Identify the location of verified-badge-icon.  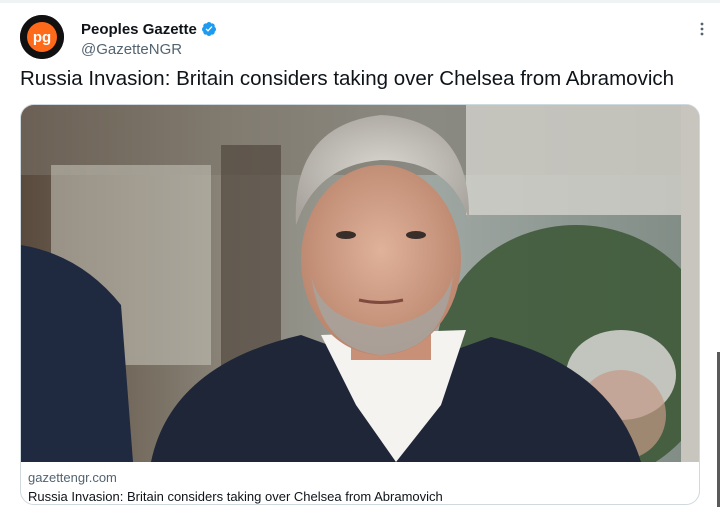
(209, 29).